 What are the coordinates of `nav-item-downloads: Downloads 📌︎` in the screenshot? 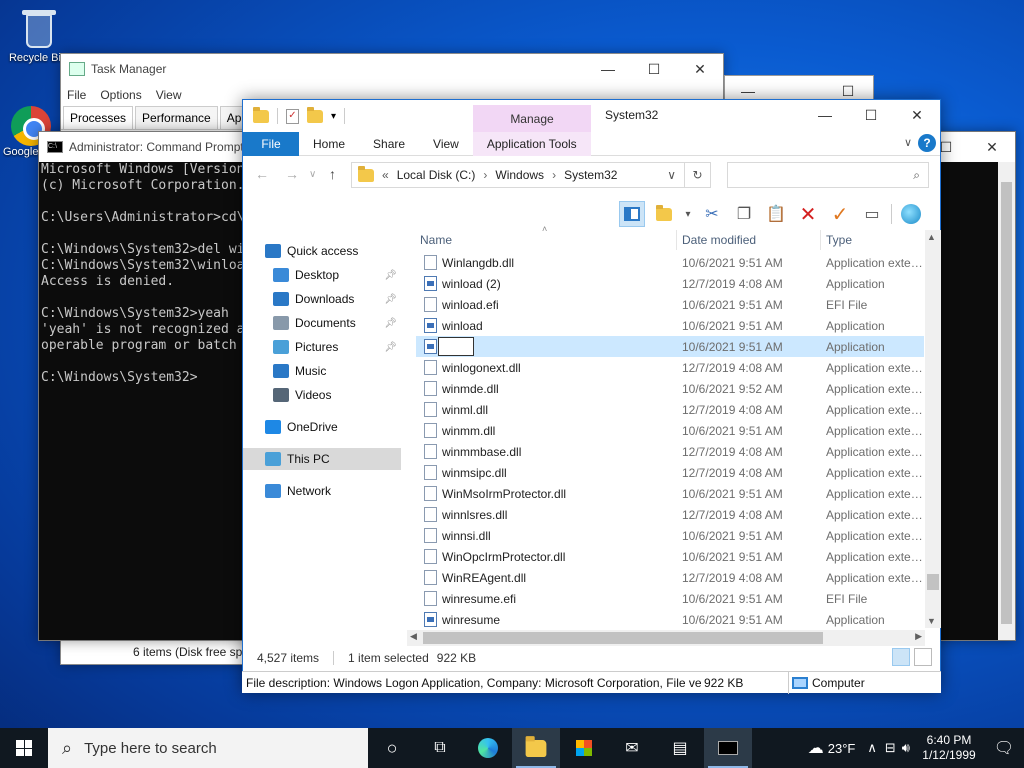 It's located at (322, 299).